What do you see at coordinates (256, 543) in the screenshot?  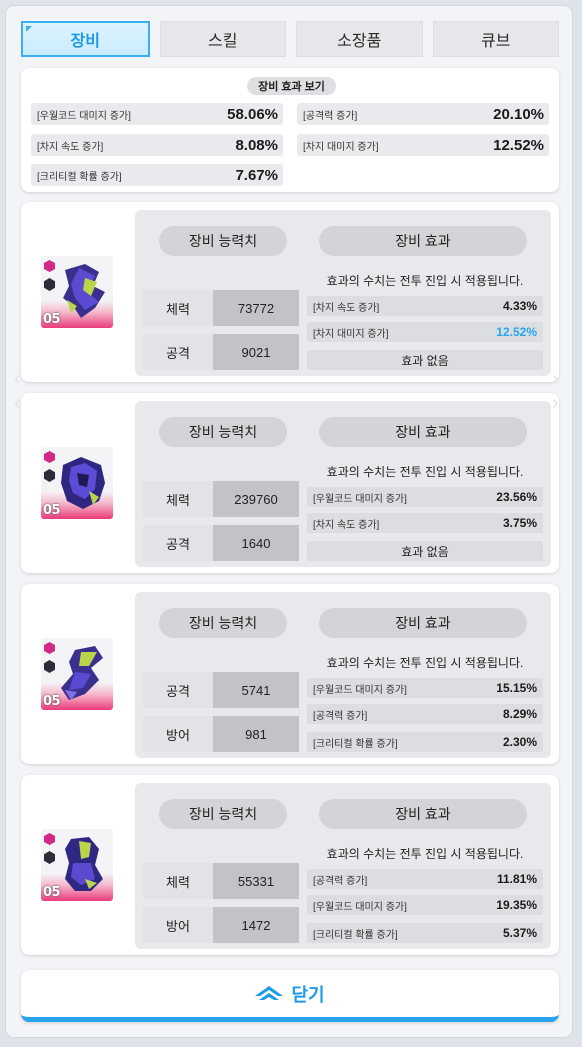 I see `stat-value: 1640` at bounding box center [256, 543].